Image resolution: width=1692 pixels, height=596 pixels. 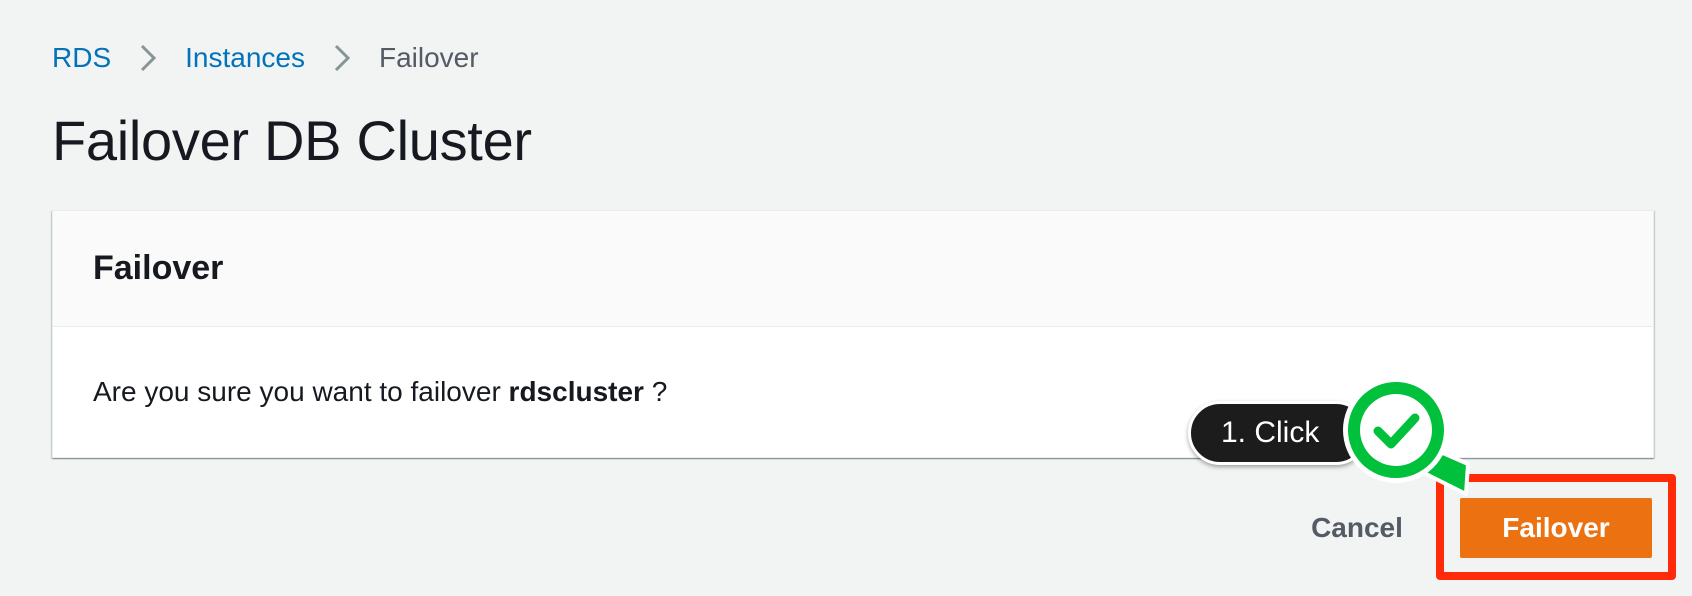 What do you see at coordinates (428, 57) in the screenshot?
I see `breadcrumb-current: Failover` at bounding box center [428, 57].